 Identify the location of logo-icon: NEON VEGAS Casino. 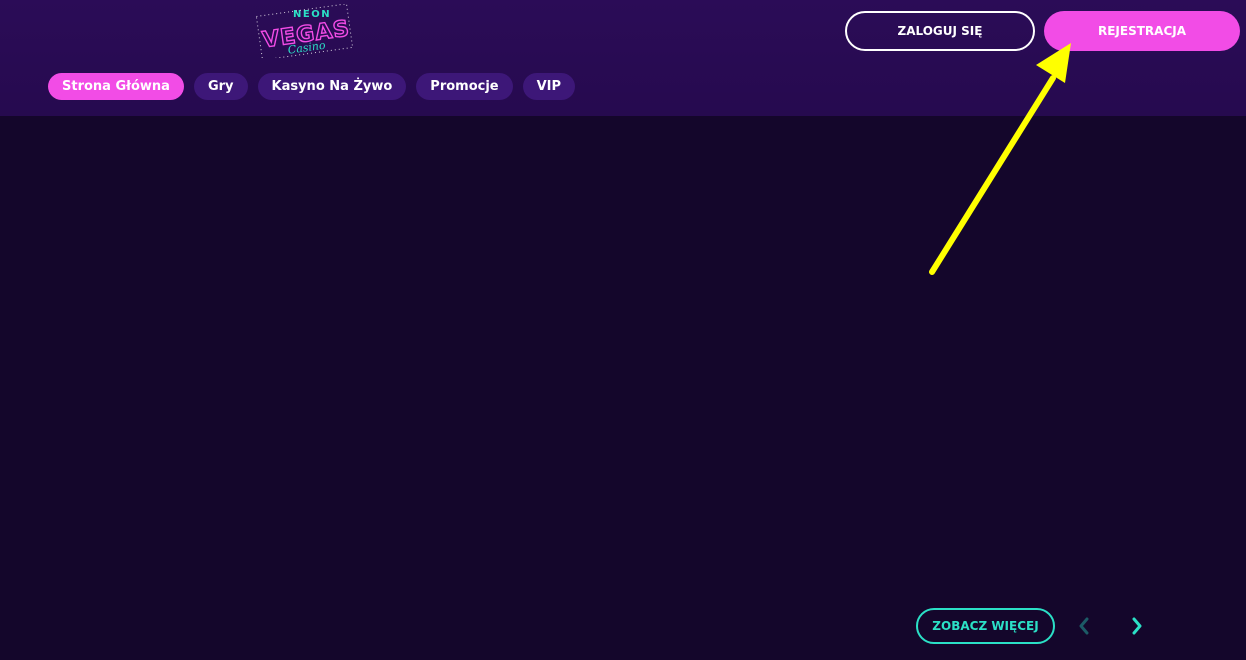
(304, 32).